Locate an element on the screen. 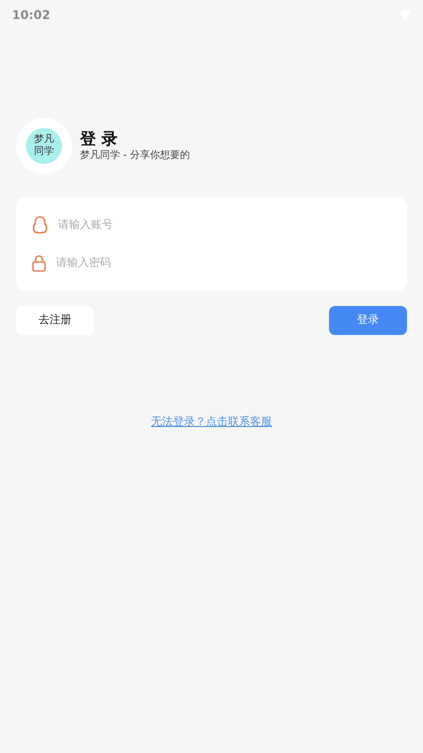  page-title: 登 录 is located at coordinates (99, 139).